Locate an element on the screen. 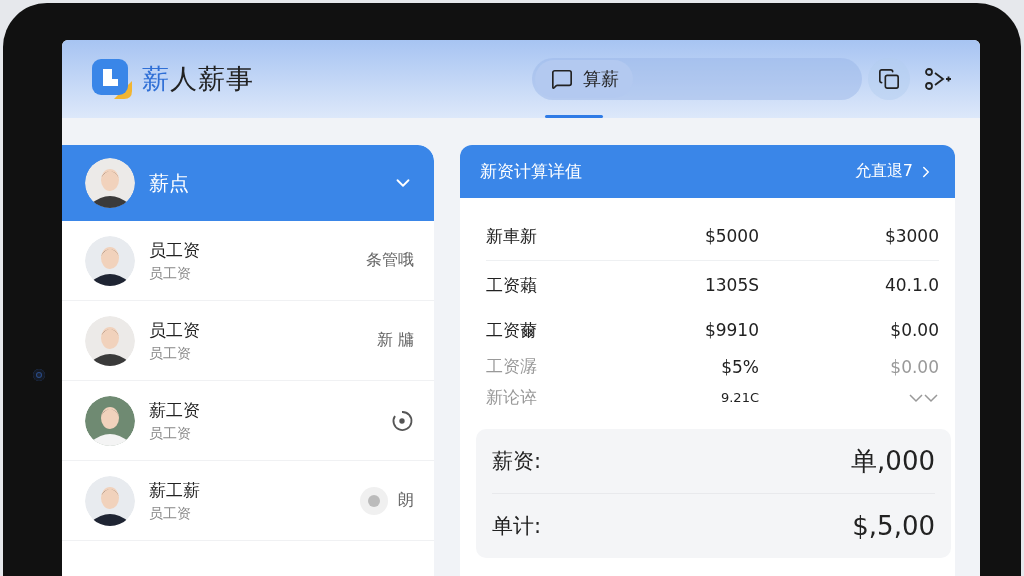 Image resolution: width=1024 pixels, height=576 pixels. employee-dropdown: 薪点 is located at coordinates (248, 183).